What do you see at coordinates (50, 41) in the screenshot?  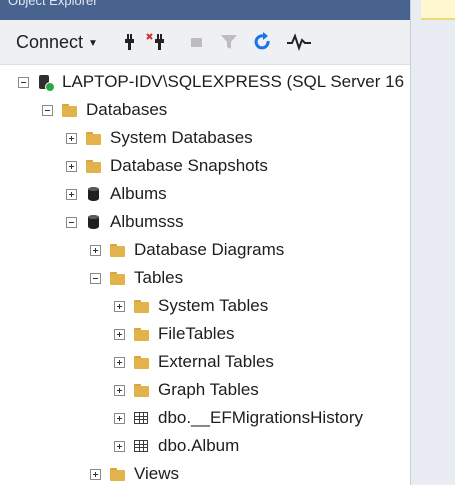 I see `connect-label: Connect` at bounding box center [50, 41].